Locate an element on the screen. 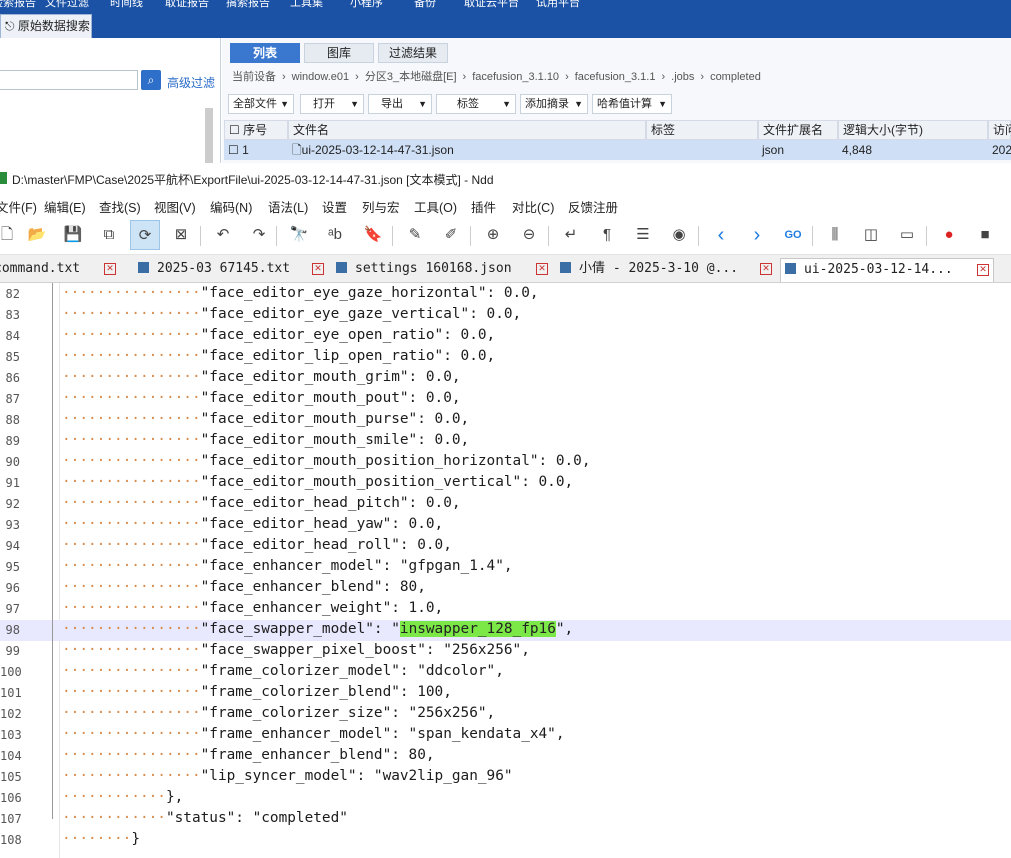 This screenshot has width=1011, height=858. search-button: ⌕ is located at coordinates (151, 80).